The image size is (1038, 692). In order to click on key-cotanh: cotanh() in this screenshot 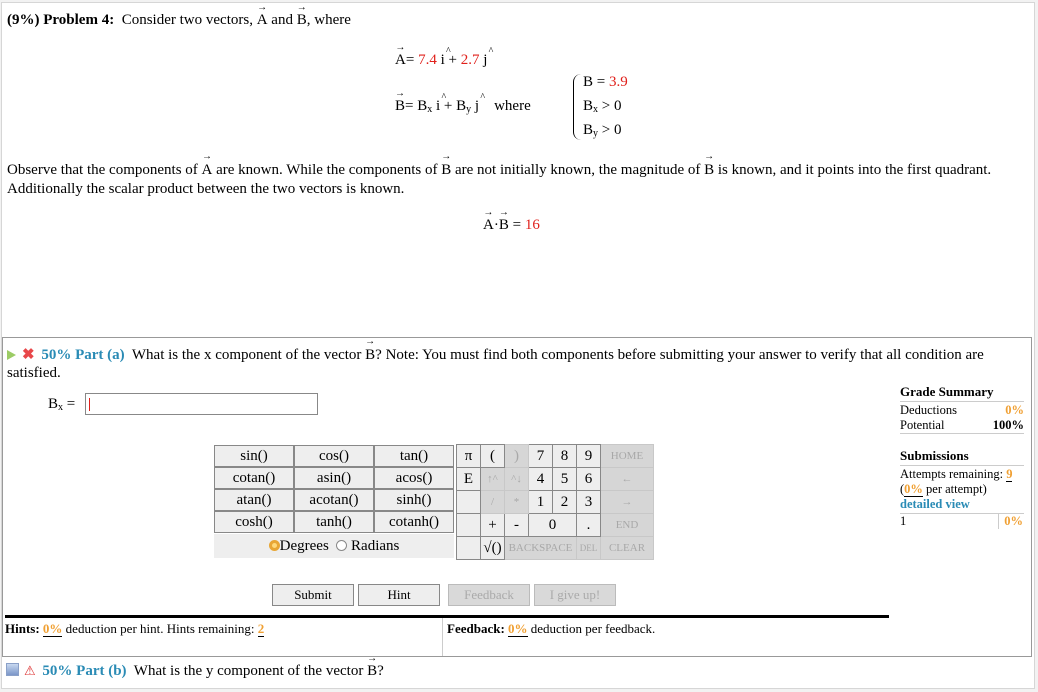, I will do `click(414, 522)`.